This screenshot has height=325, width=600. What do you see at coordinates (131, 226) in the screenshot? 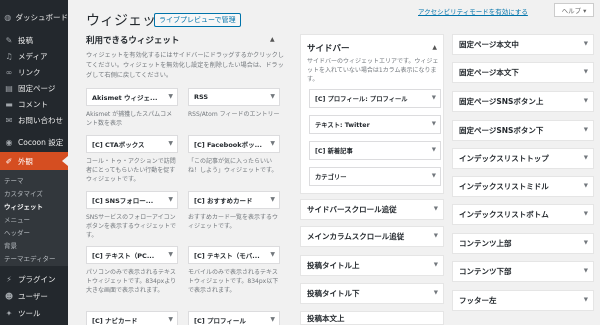
I see `widget-description: SNSサービスのフォローアイコンボタンを表示するウィジェットです。` at bounding box center [131, 226].